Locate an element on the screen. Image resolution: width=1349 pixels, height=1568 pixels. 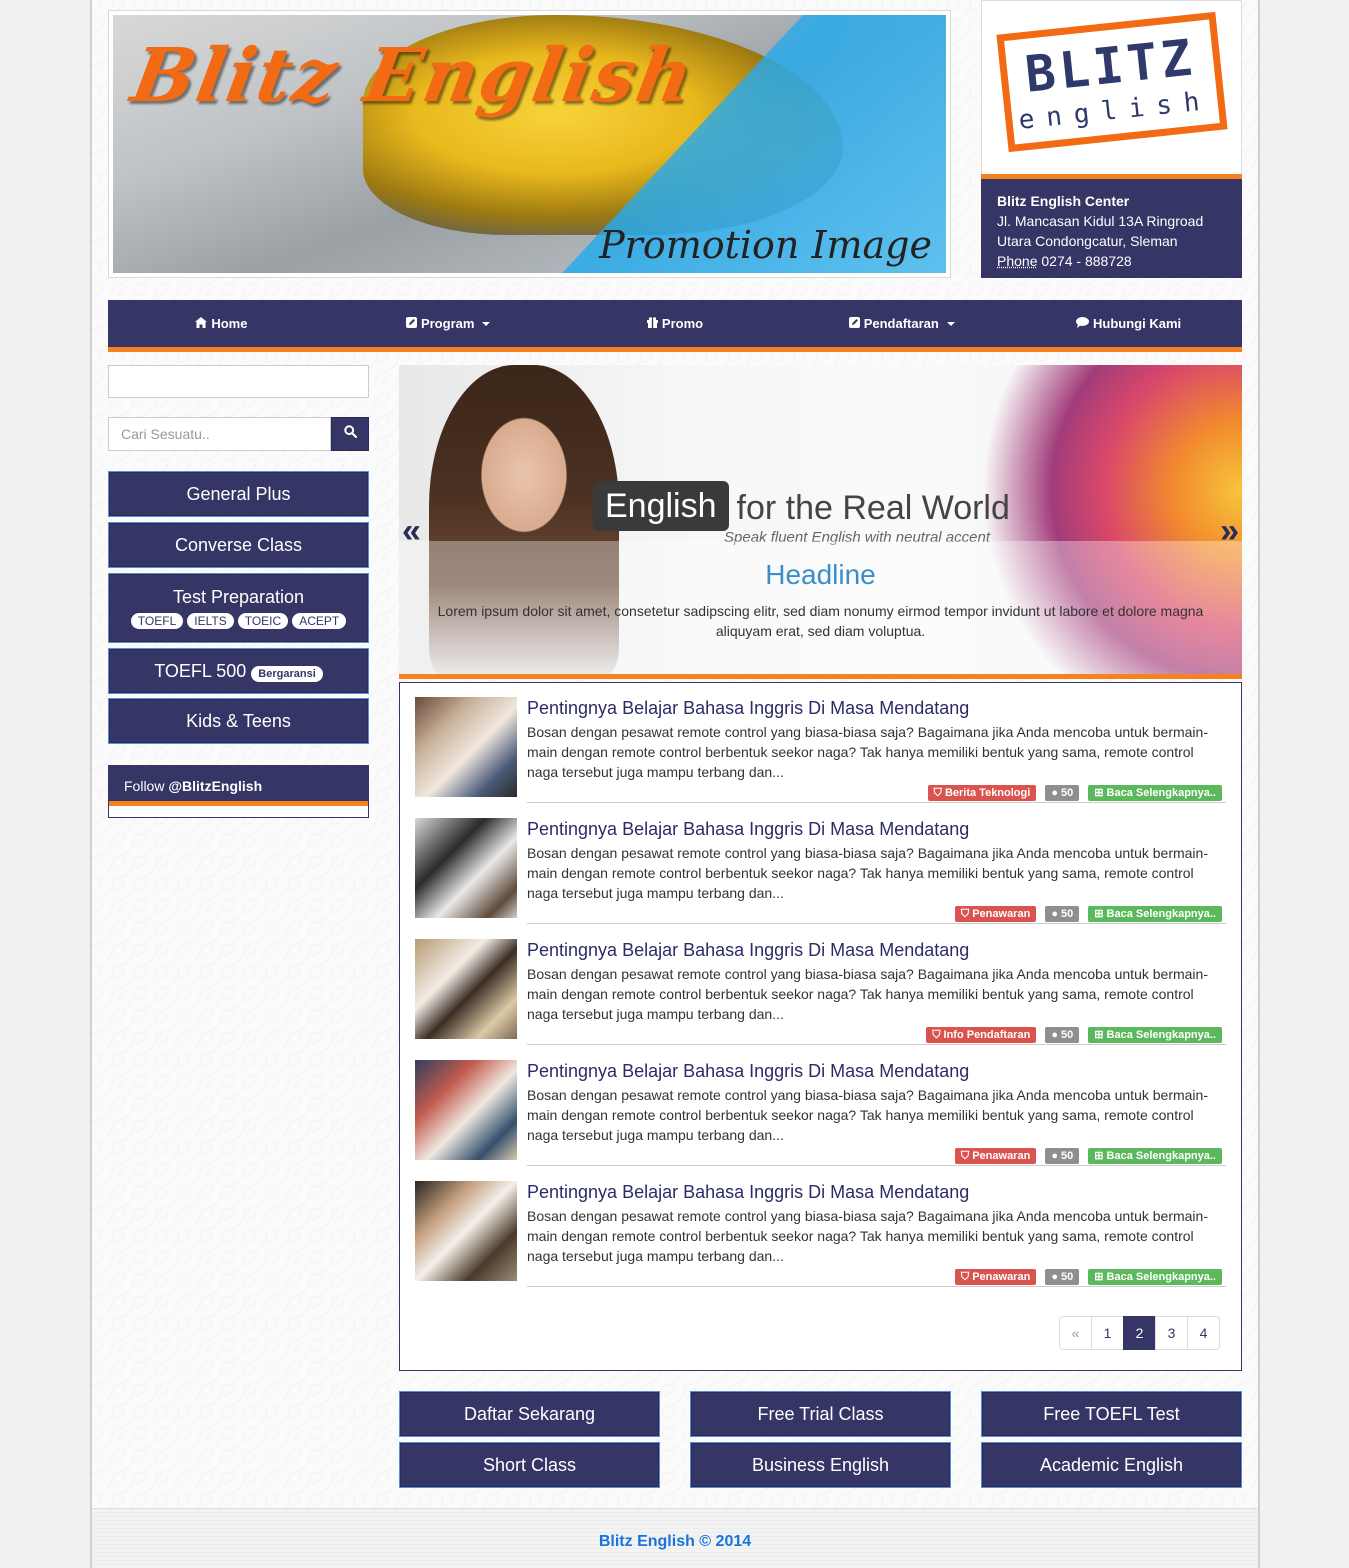
converse-class-button: Converse Class is located at coordinates (238, 545).